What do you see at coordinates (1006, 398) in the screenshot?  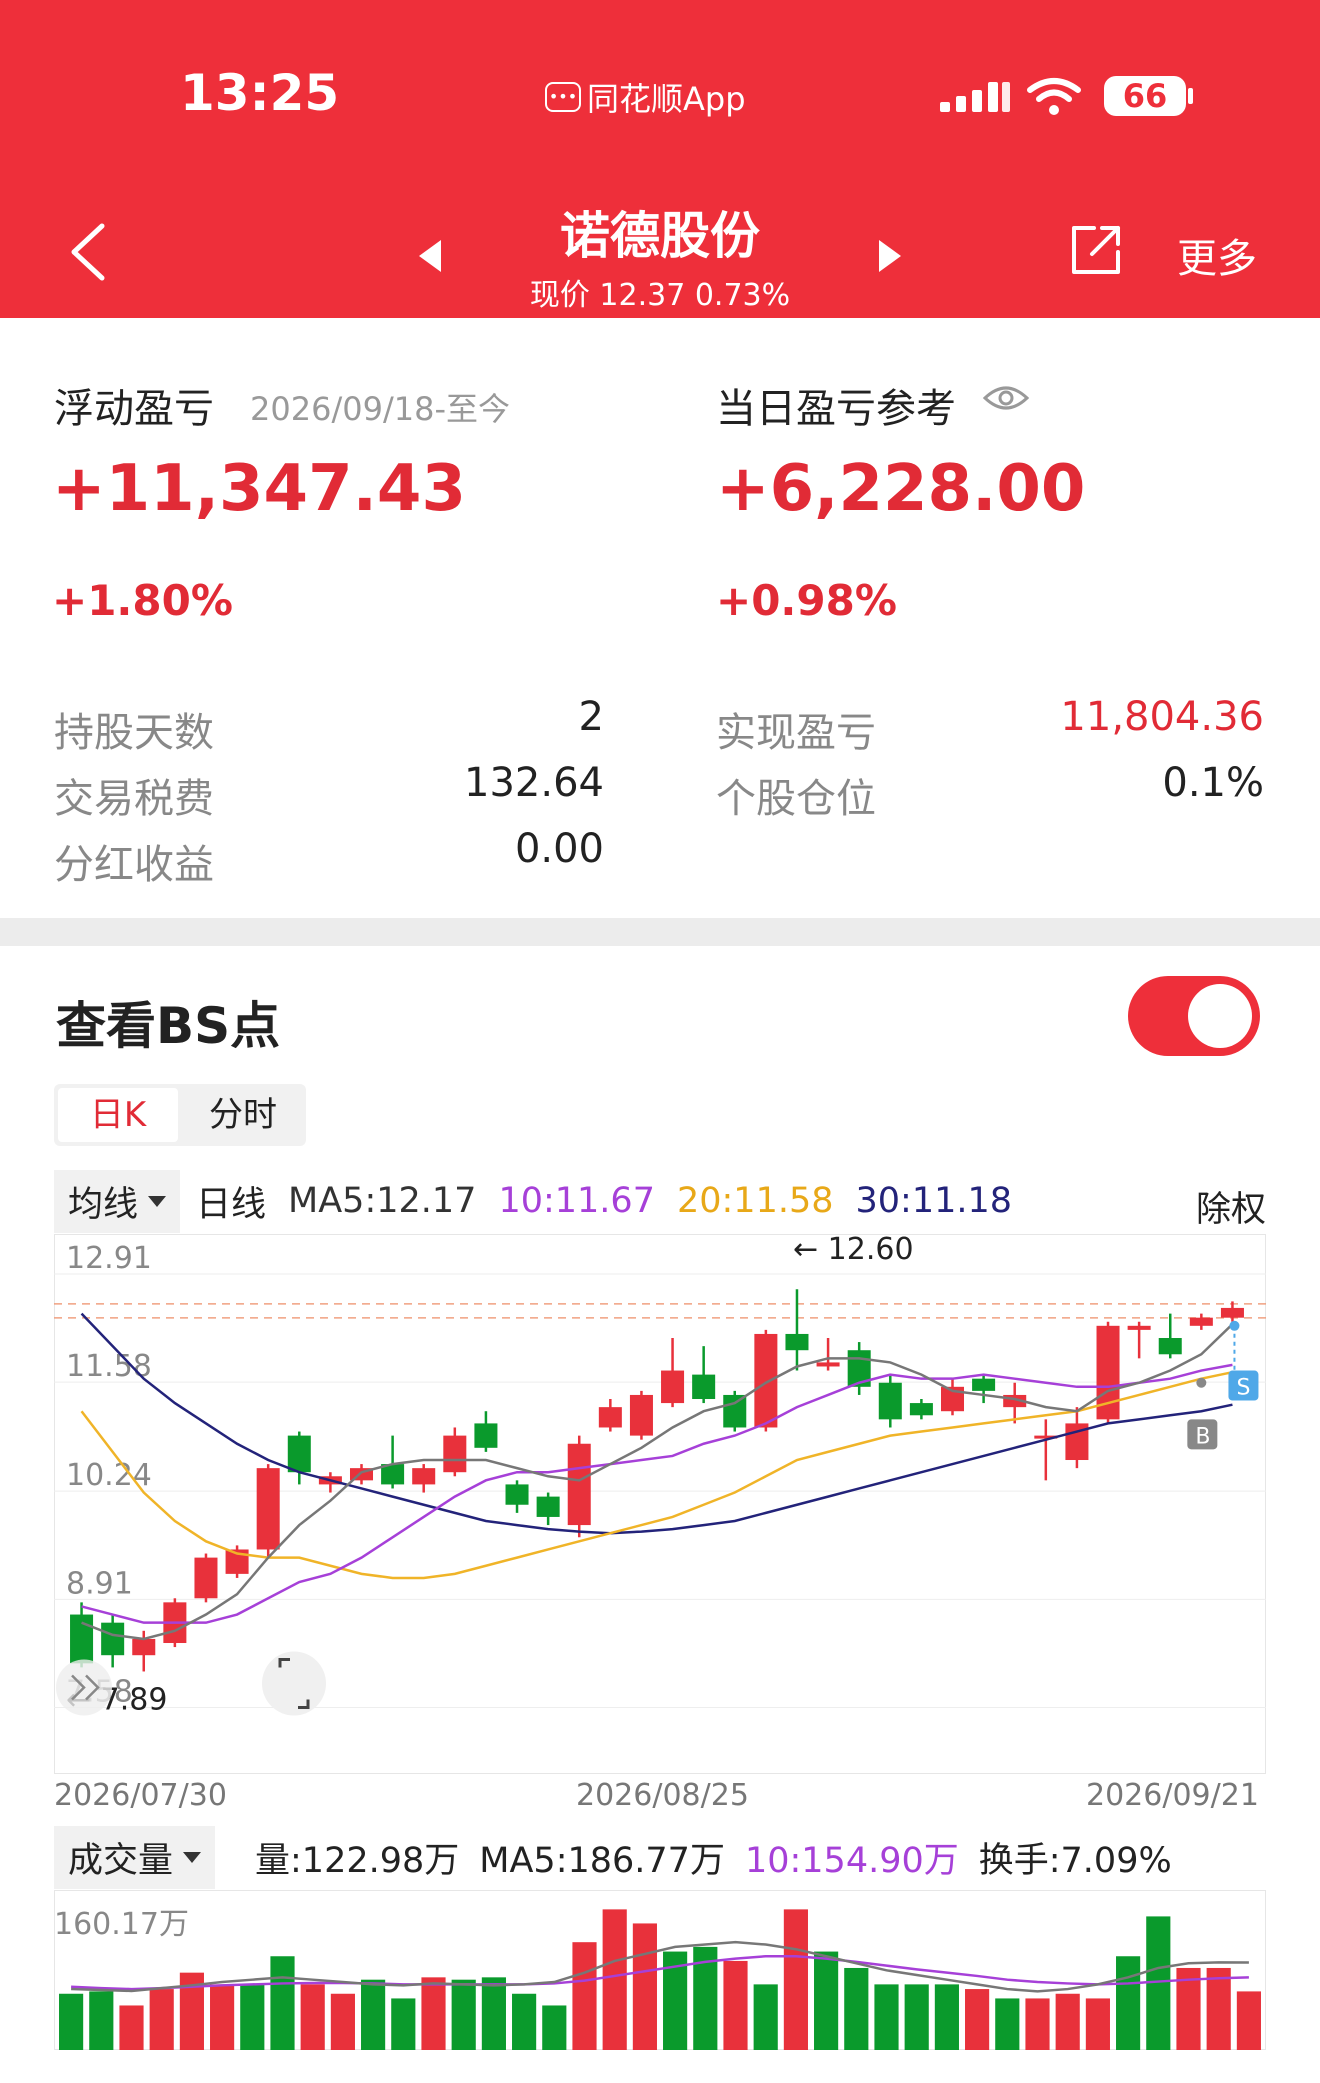 I see `eye-icon` at bounding box center [1006, 398].